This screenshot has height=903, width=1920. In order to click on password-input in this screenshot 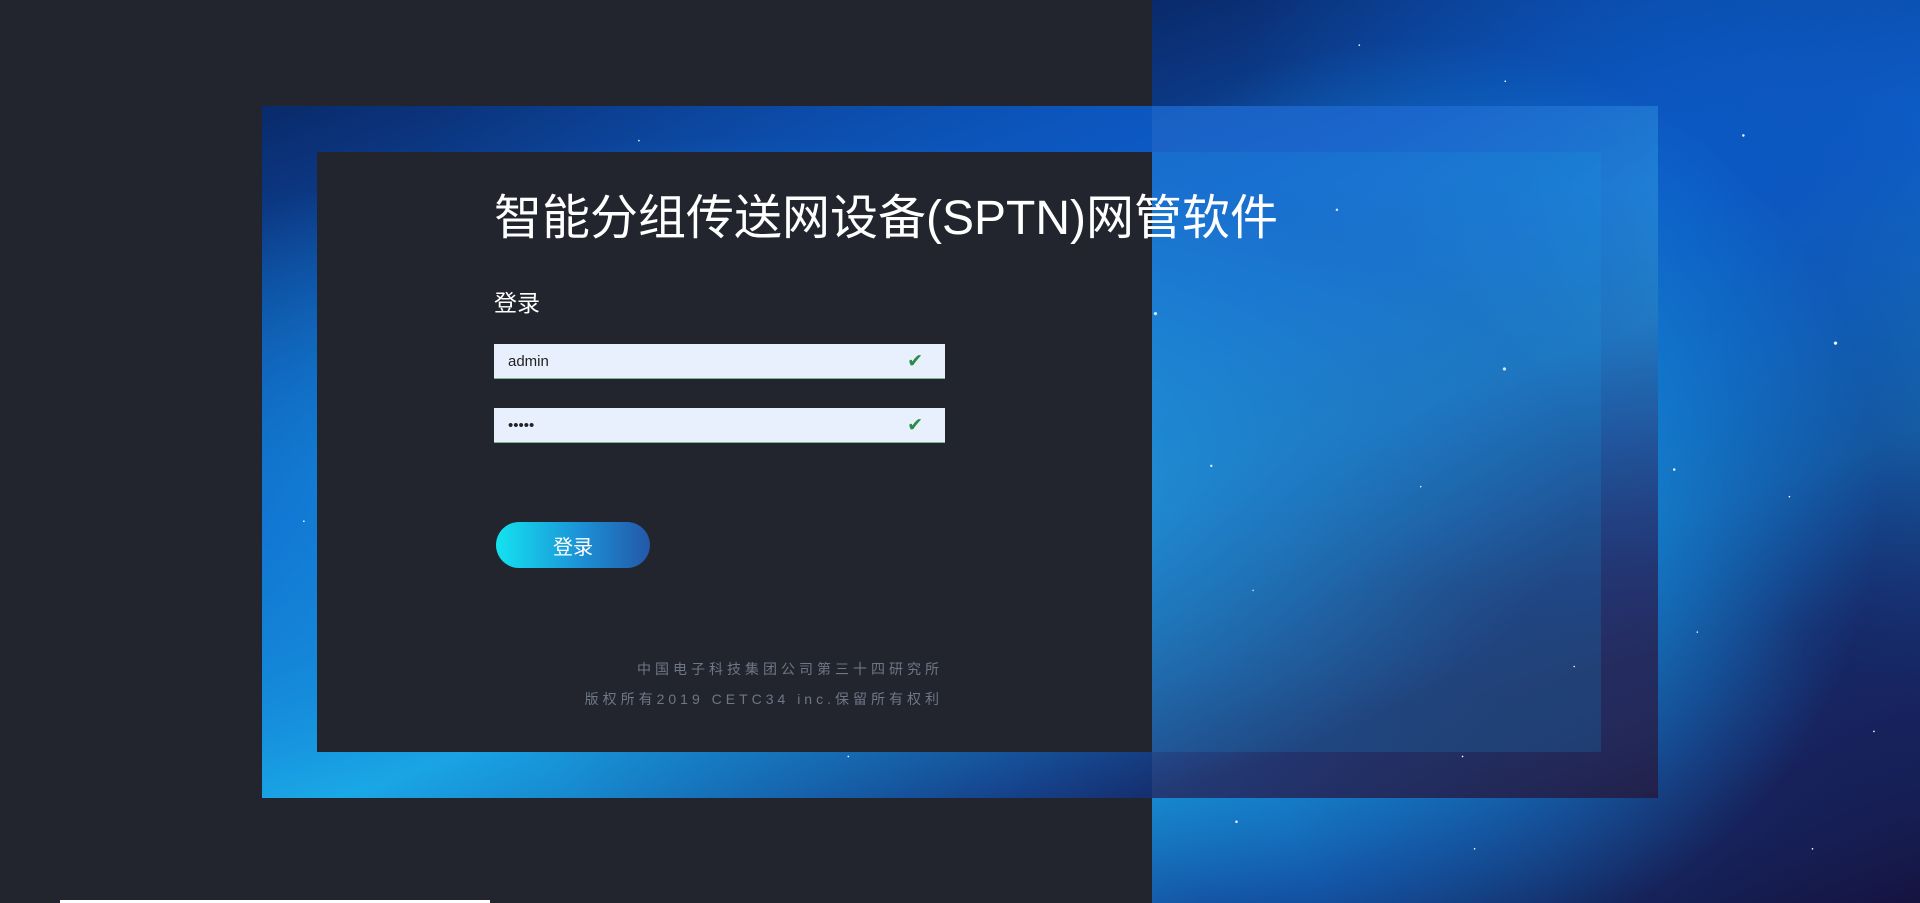, I will do `click(719, 425)`.